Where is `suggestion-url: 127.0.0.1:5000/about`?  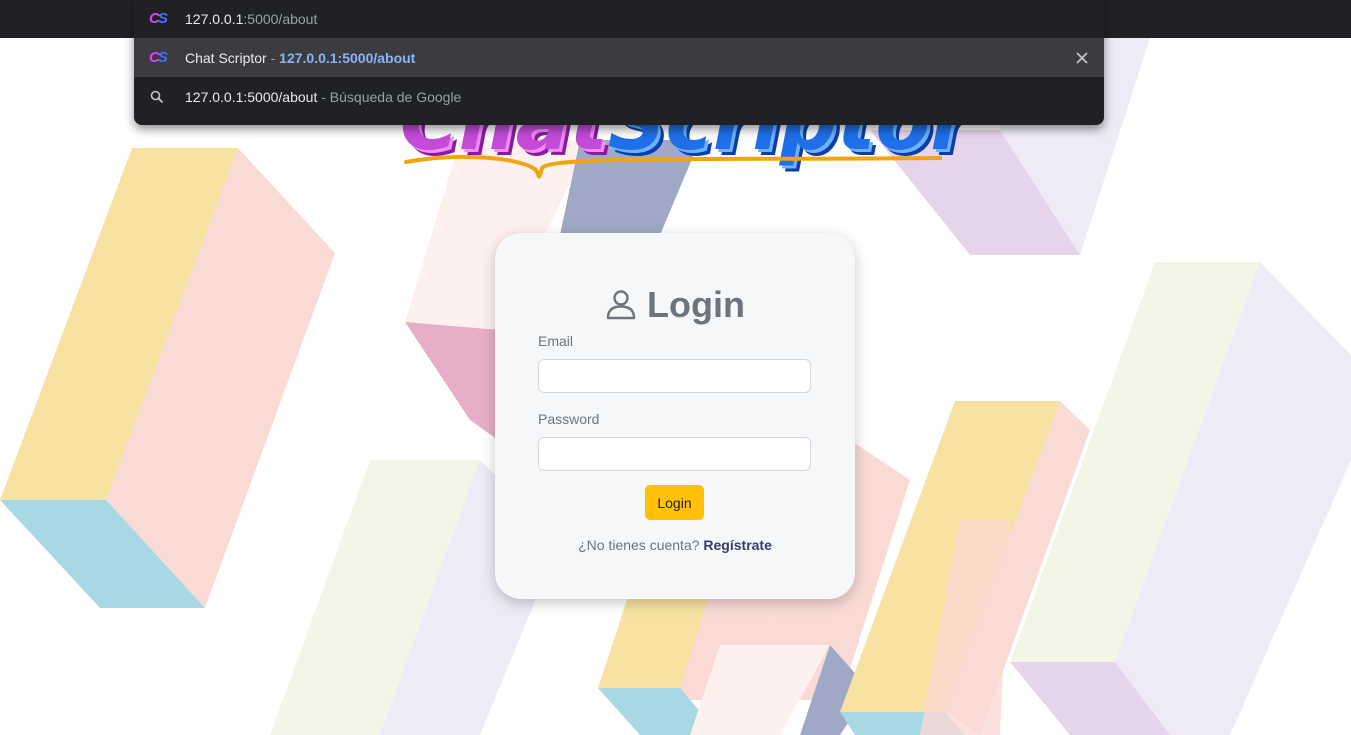 suggestion-url: 127.0.0.1:5000/about is located at coordinates (347, 57).